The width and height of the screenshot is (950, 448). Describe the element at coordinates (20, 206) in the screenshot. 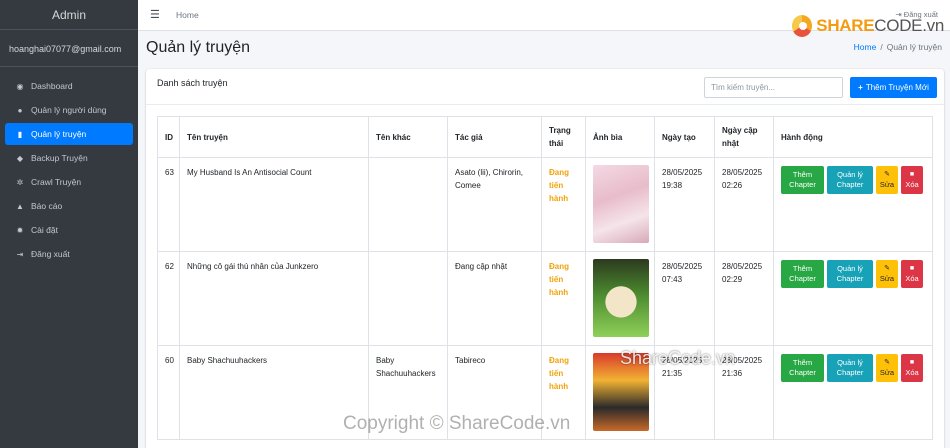

I see `warning-icon: ▲` at that location.